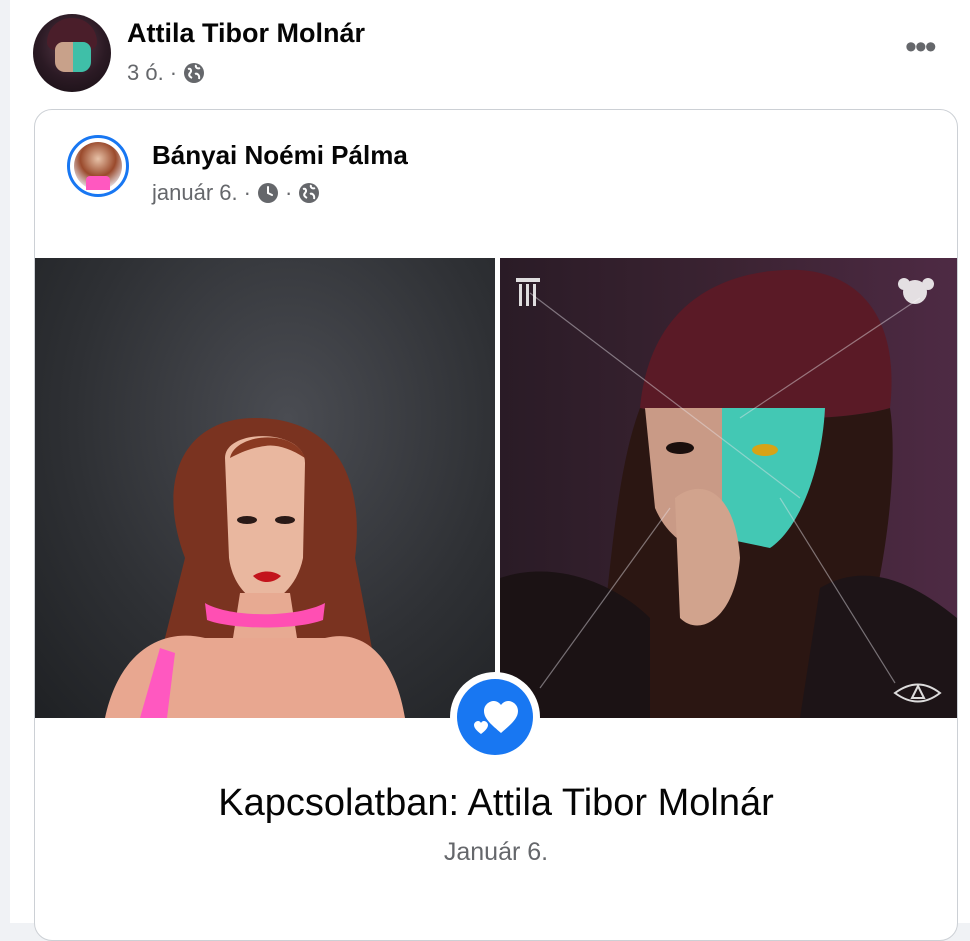  Describe the element at coordinates (145, 73) in the screenshot. I see `post-time: 3 ó.` at that location.